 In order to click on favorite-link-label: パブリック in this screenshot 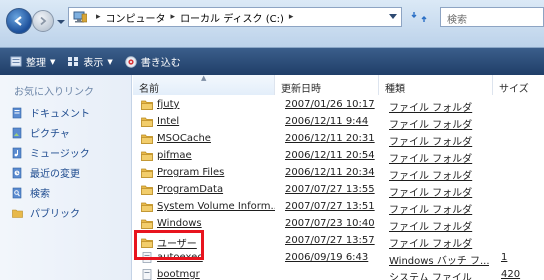, I will do `click(55, 214)`.